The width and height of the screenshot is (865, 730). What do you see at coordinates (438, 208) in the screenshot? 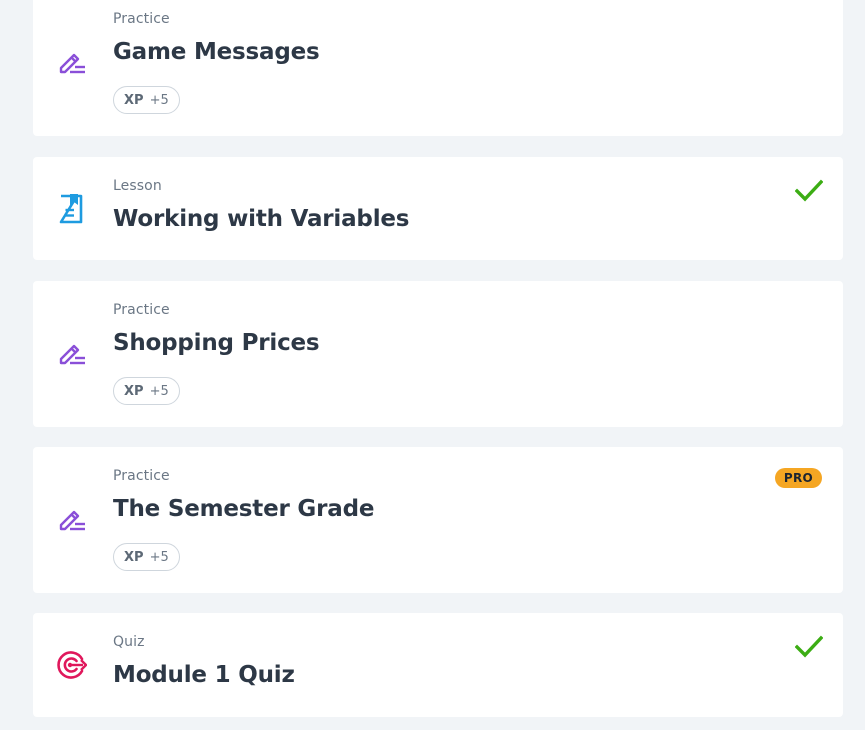
I see `list-item-working-with-variables: Lesson Working with Variables` at bounding box center [438, 208].